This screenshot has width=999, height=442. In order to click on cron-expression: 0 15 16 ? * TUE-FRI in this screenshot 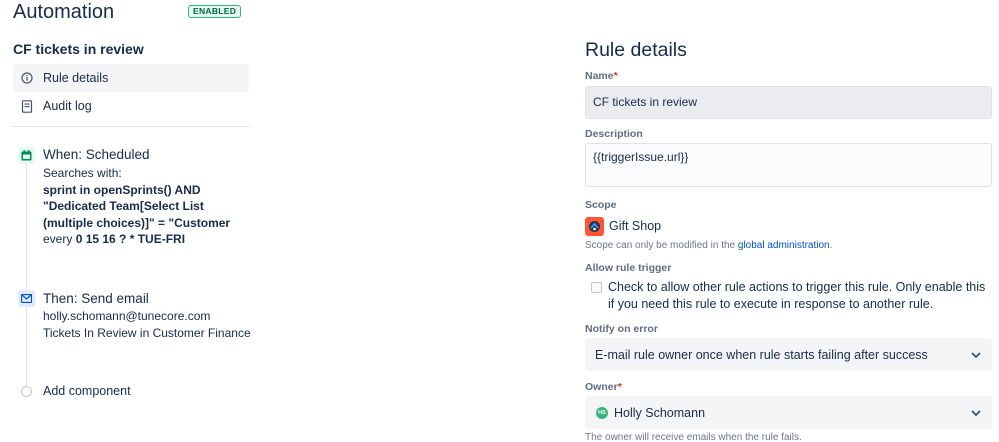, I will do `click(130, 239)`.